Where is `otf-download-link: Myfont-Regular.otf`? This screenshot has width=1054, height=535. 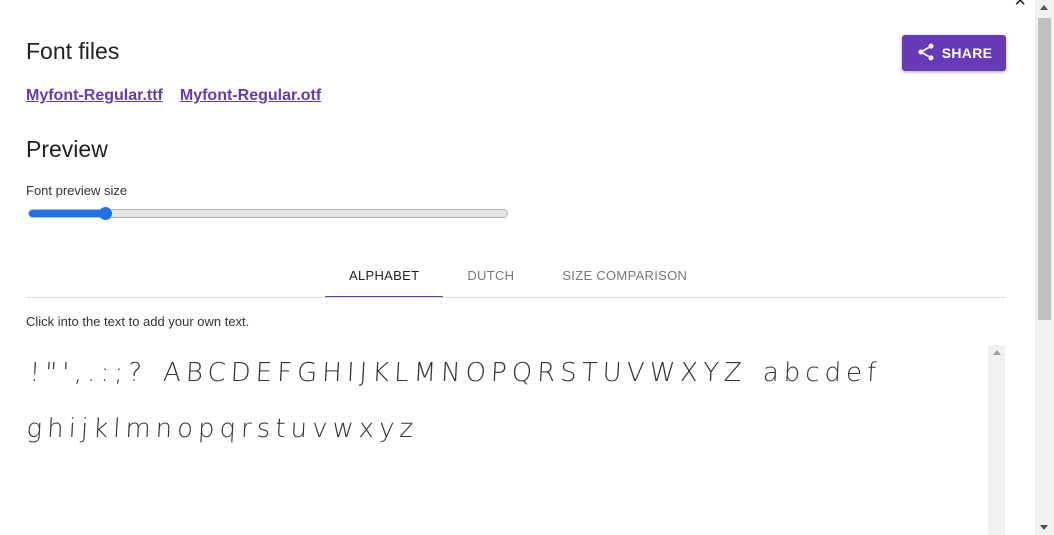 otf-download-link: Myfont-Regular.otf is located at coordinates (250, 96).